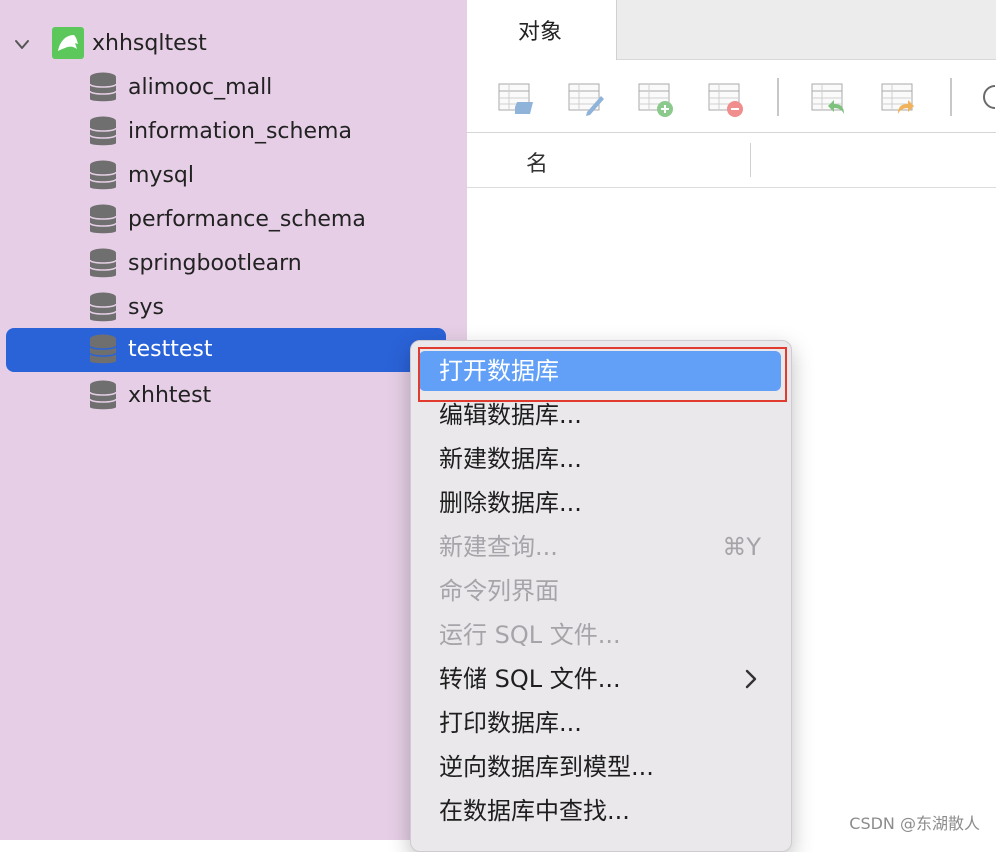  I want to click on design-table-icon, so click(586, 99).